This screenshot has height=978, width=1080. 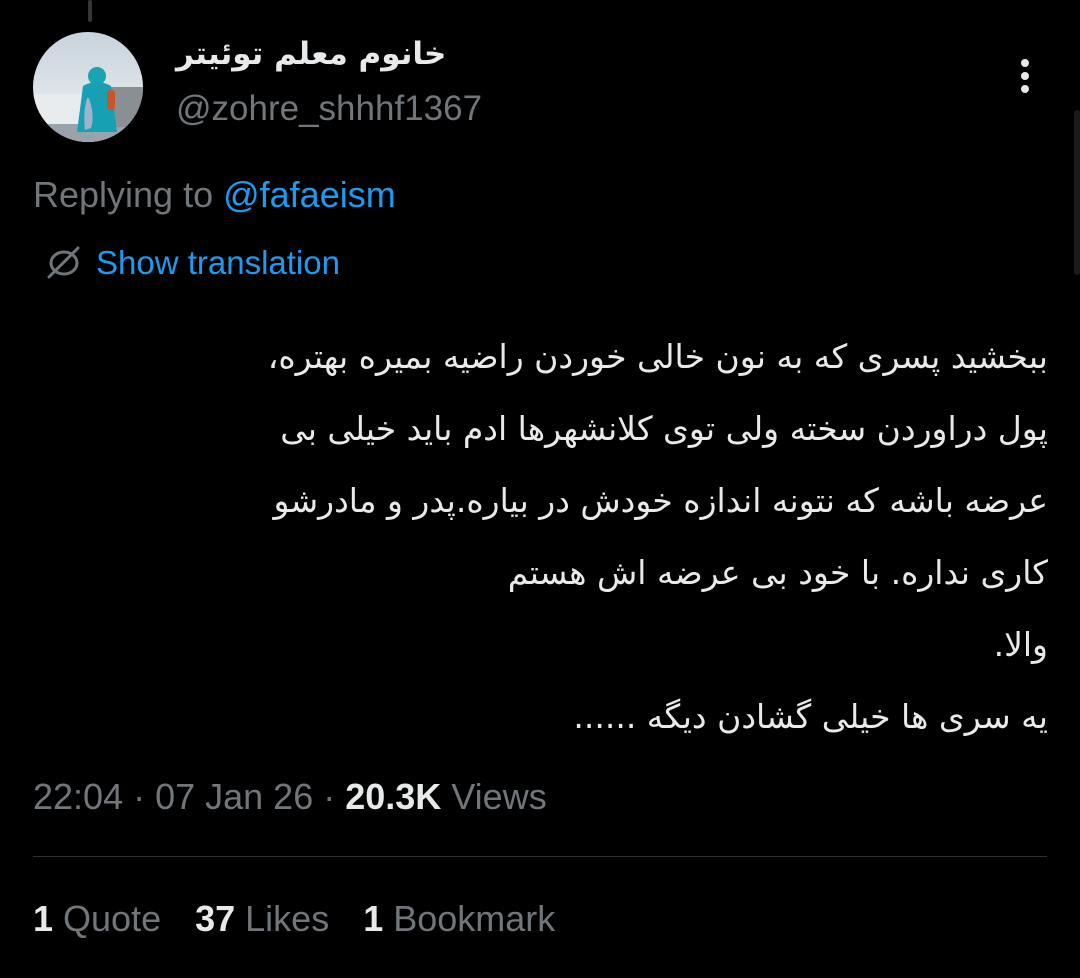 I want to click on reply-mention-link: @fafaeism, so click(x=309, y=194).